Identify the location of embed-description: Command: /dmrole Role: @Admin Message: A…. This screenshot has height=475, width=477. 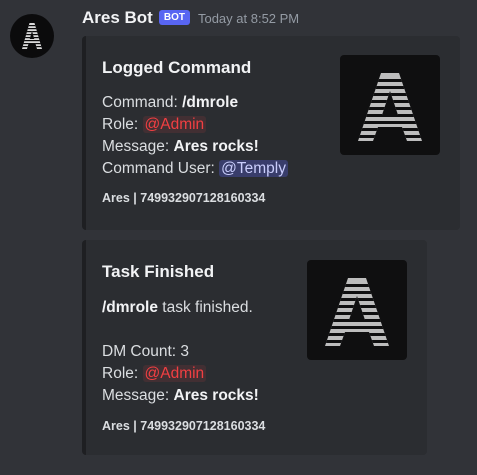
(195, 136).